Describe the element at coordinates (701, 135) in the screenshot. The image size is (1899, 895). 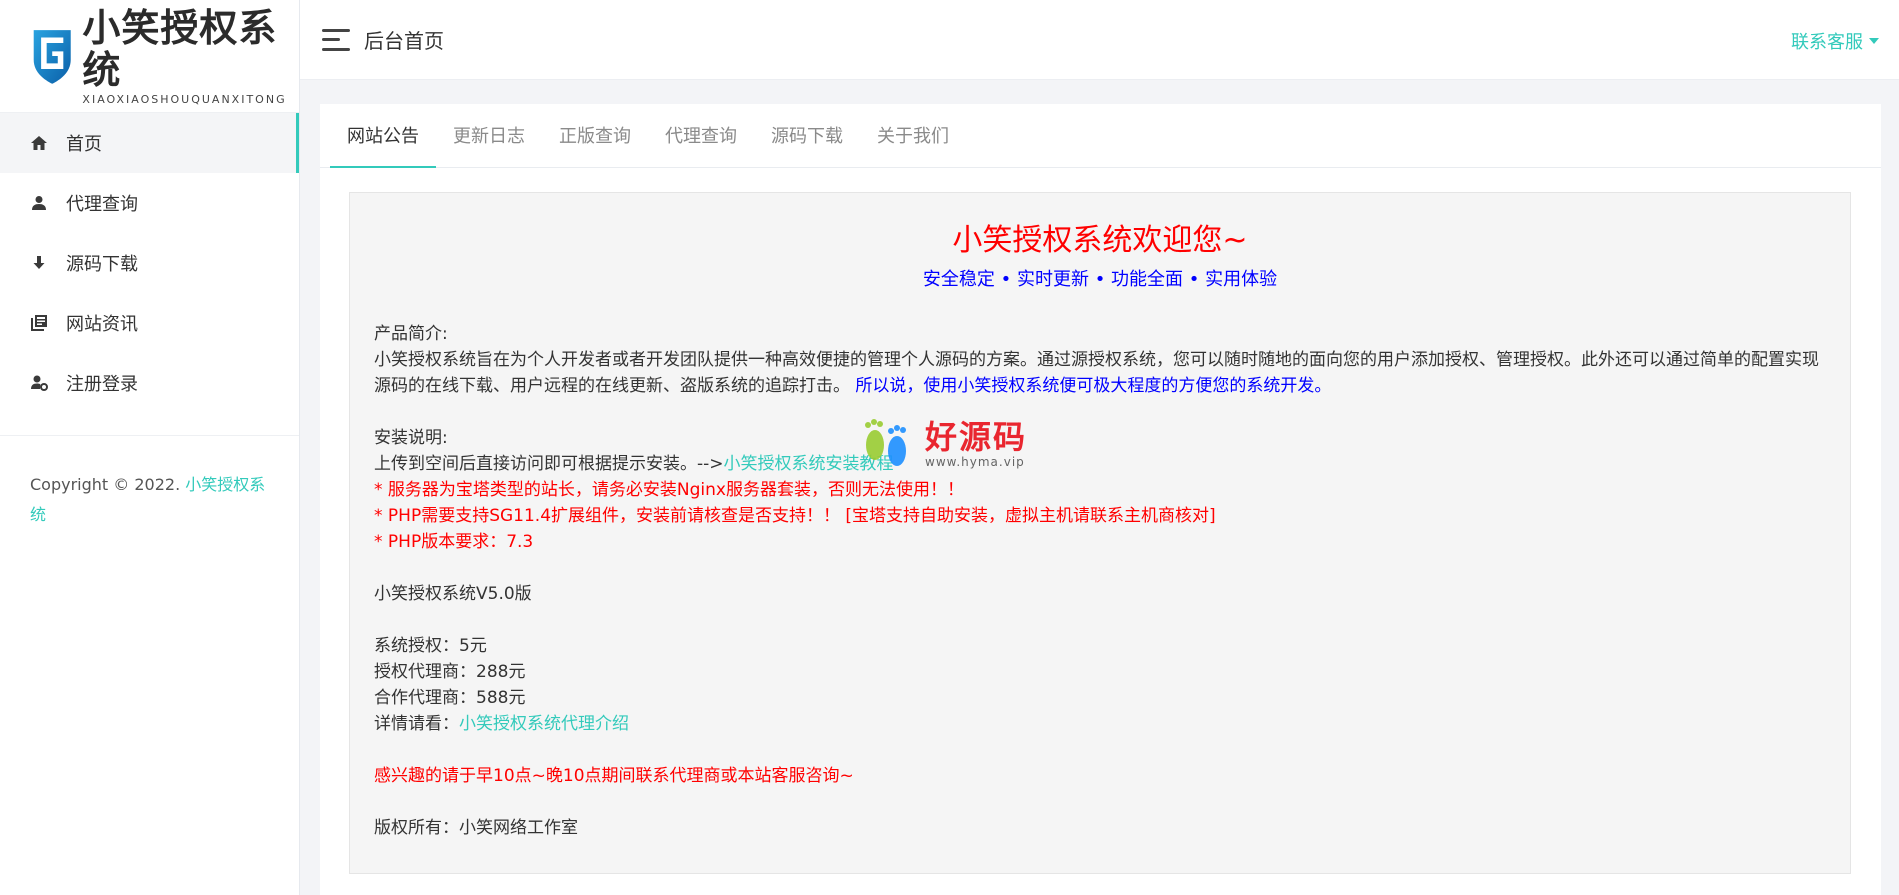
I see `tab-agent-query: 代理查询` at that location.